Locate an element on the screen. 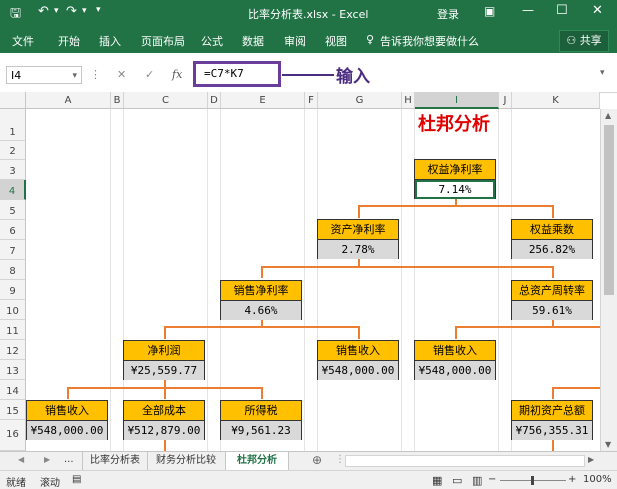 The width and height of the screenshot is (617, 489). box-label: 全部成本 is located at coordinates (164, 411).